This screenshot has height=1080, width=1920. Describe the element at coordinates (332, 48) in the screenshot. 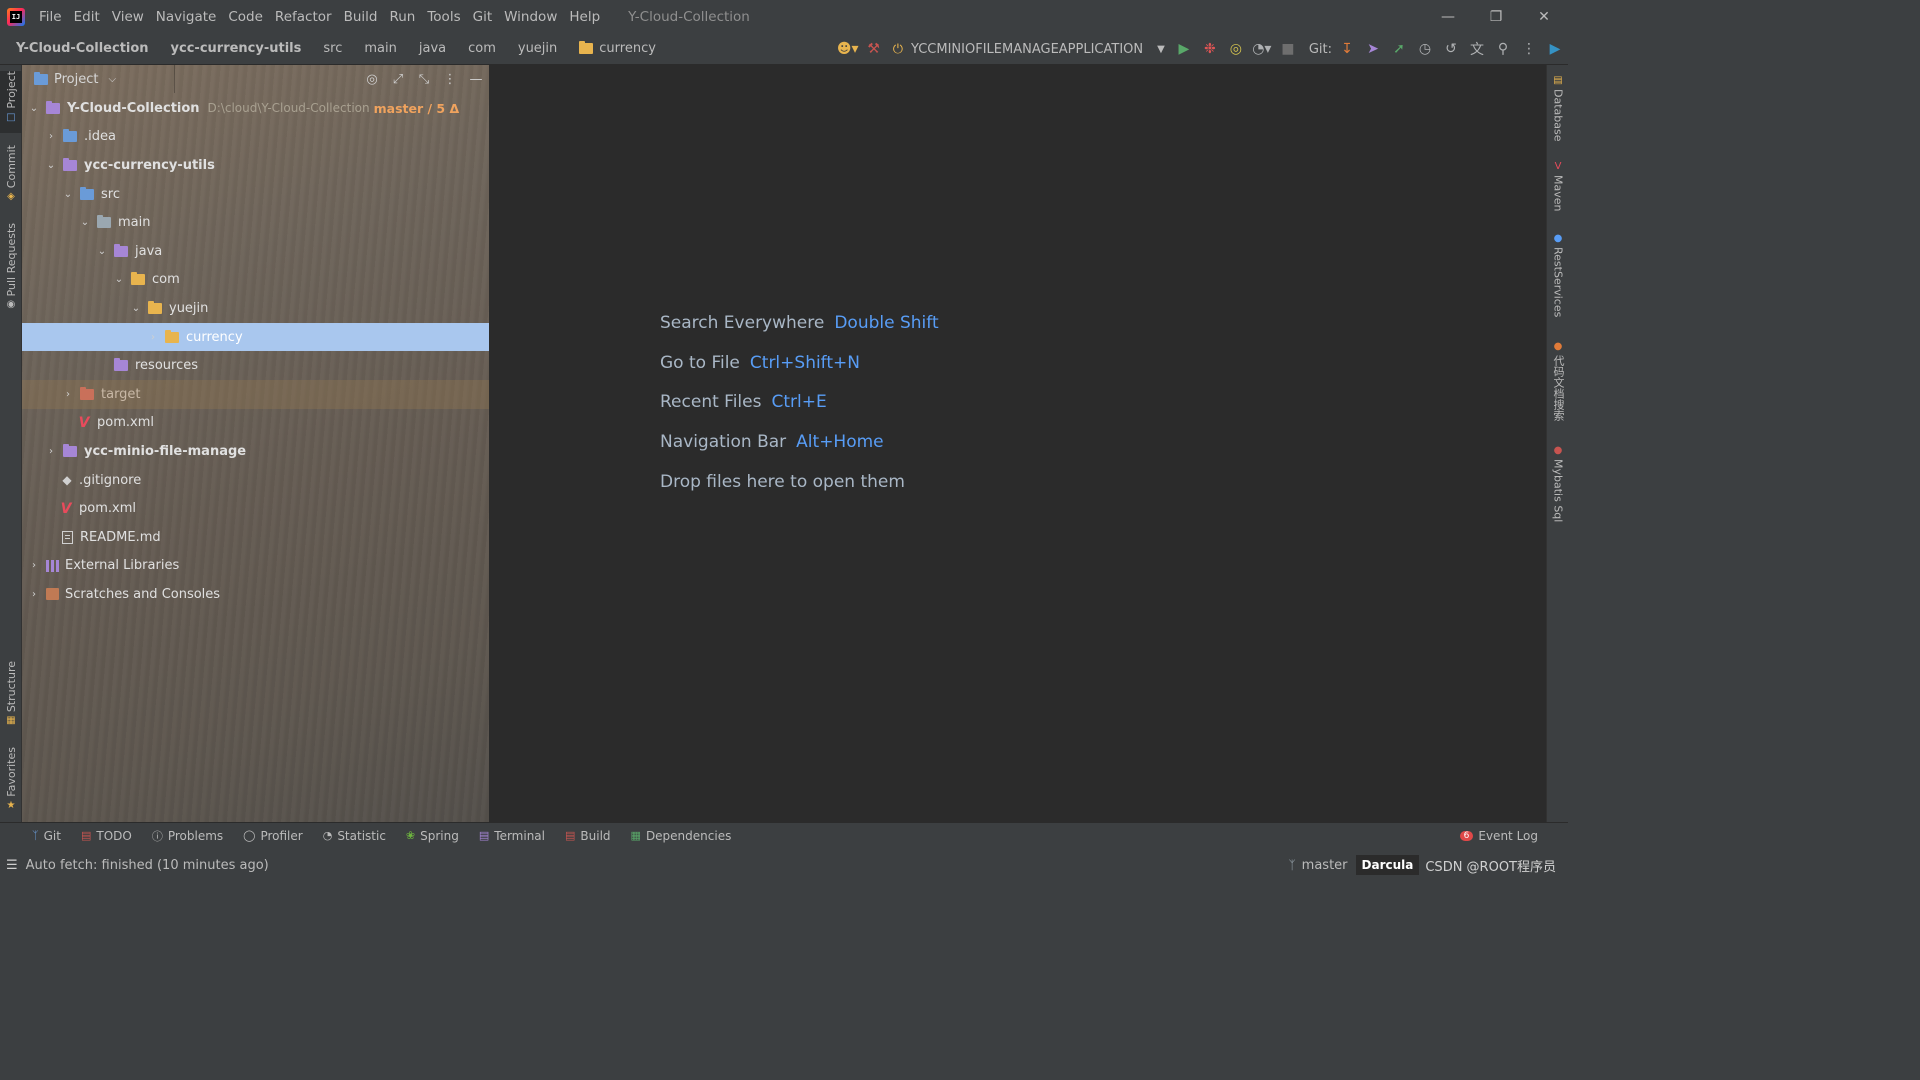

I see `crumb-src: src` at that location.